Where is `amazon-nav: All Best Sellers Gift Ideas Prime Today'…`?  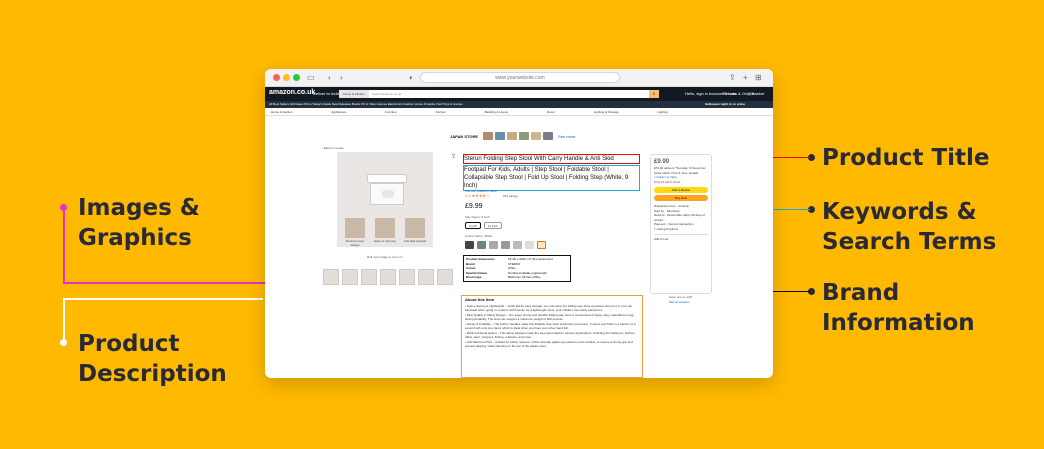 amazon-nav: All Best Sellers Gift Ideas Prime Today'… is located at coordinates (519, 104).